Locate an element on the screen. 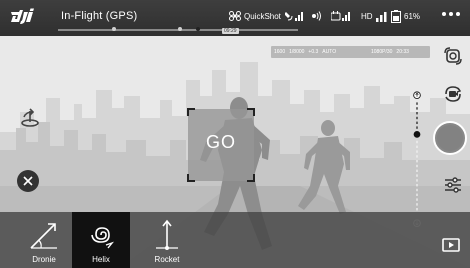 The width and height of the screenshot is (470, 268). quickshot-timeline is located at coordinates (178, 29).